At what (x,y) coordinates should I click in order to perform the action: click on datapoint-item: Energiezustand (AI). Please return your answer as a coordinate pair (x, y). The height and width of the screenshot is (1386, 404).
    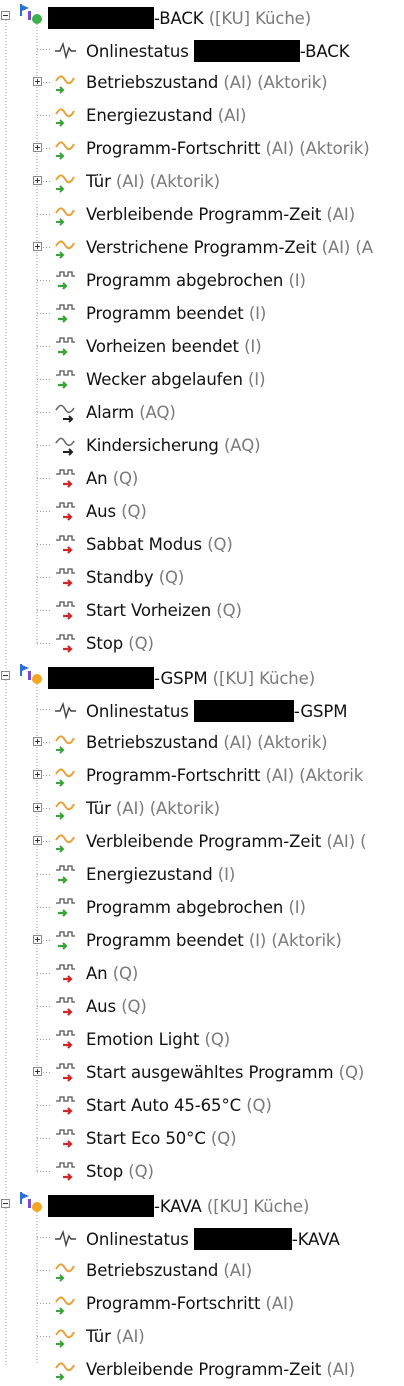
    Looking at the image, I should click on (202, 115).